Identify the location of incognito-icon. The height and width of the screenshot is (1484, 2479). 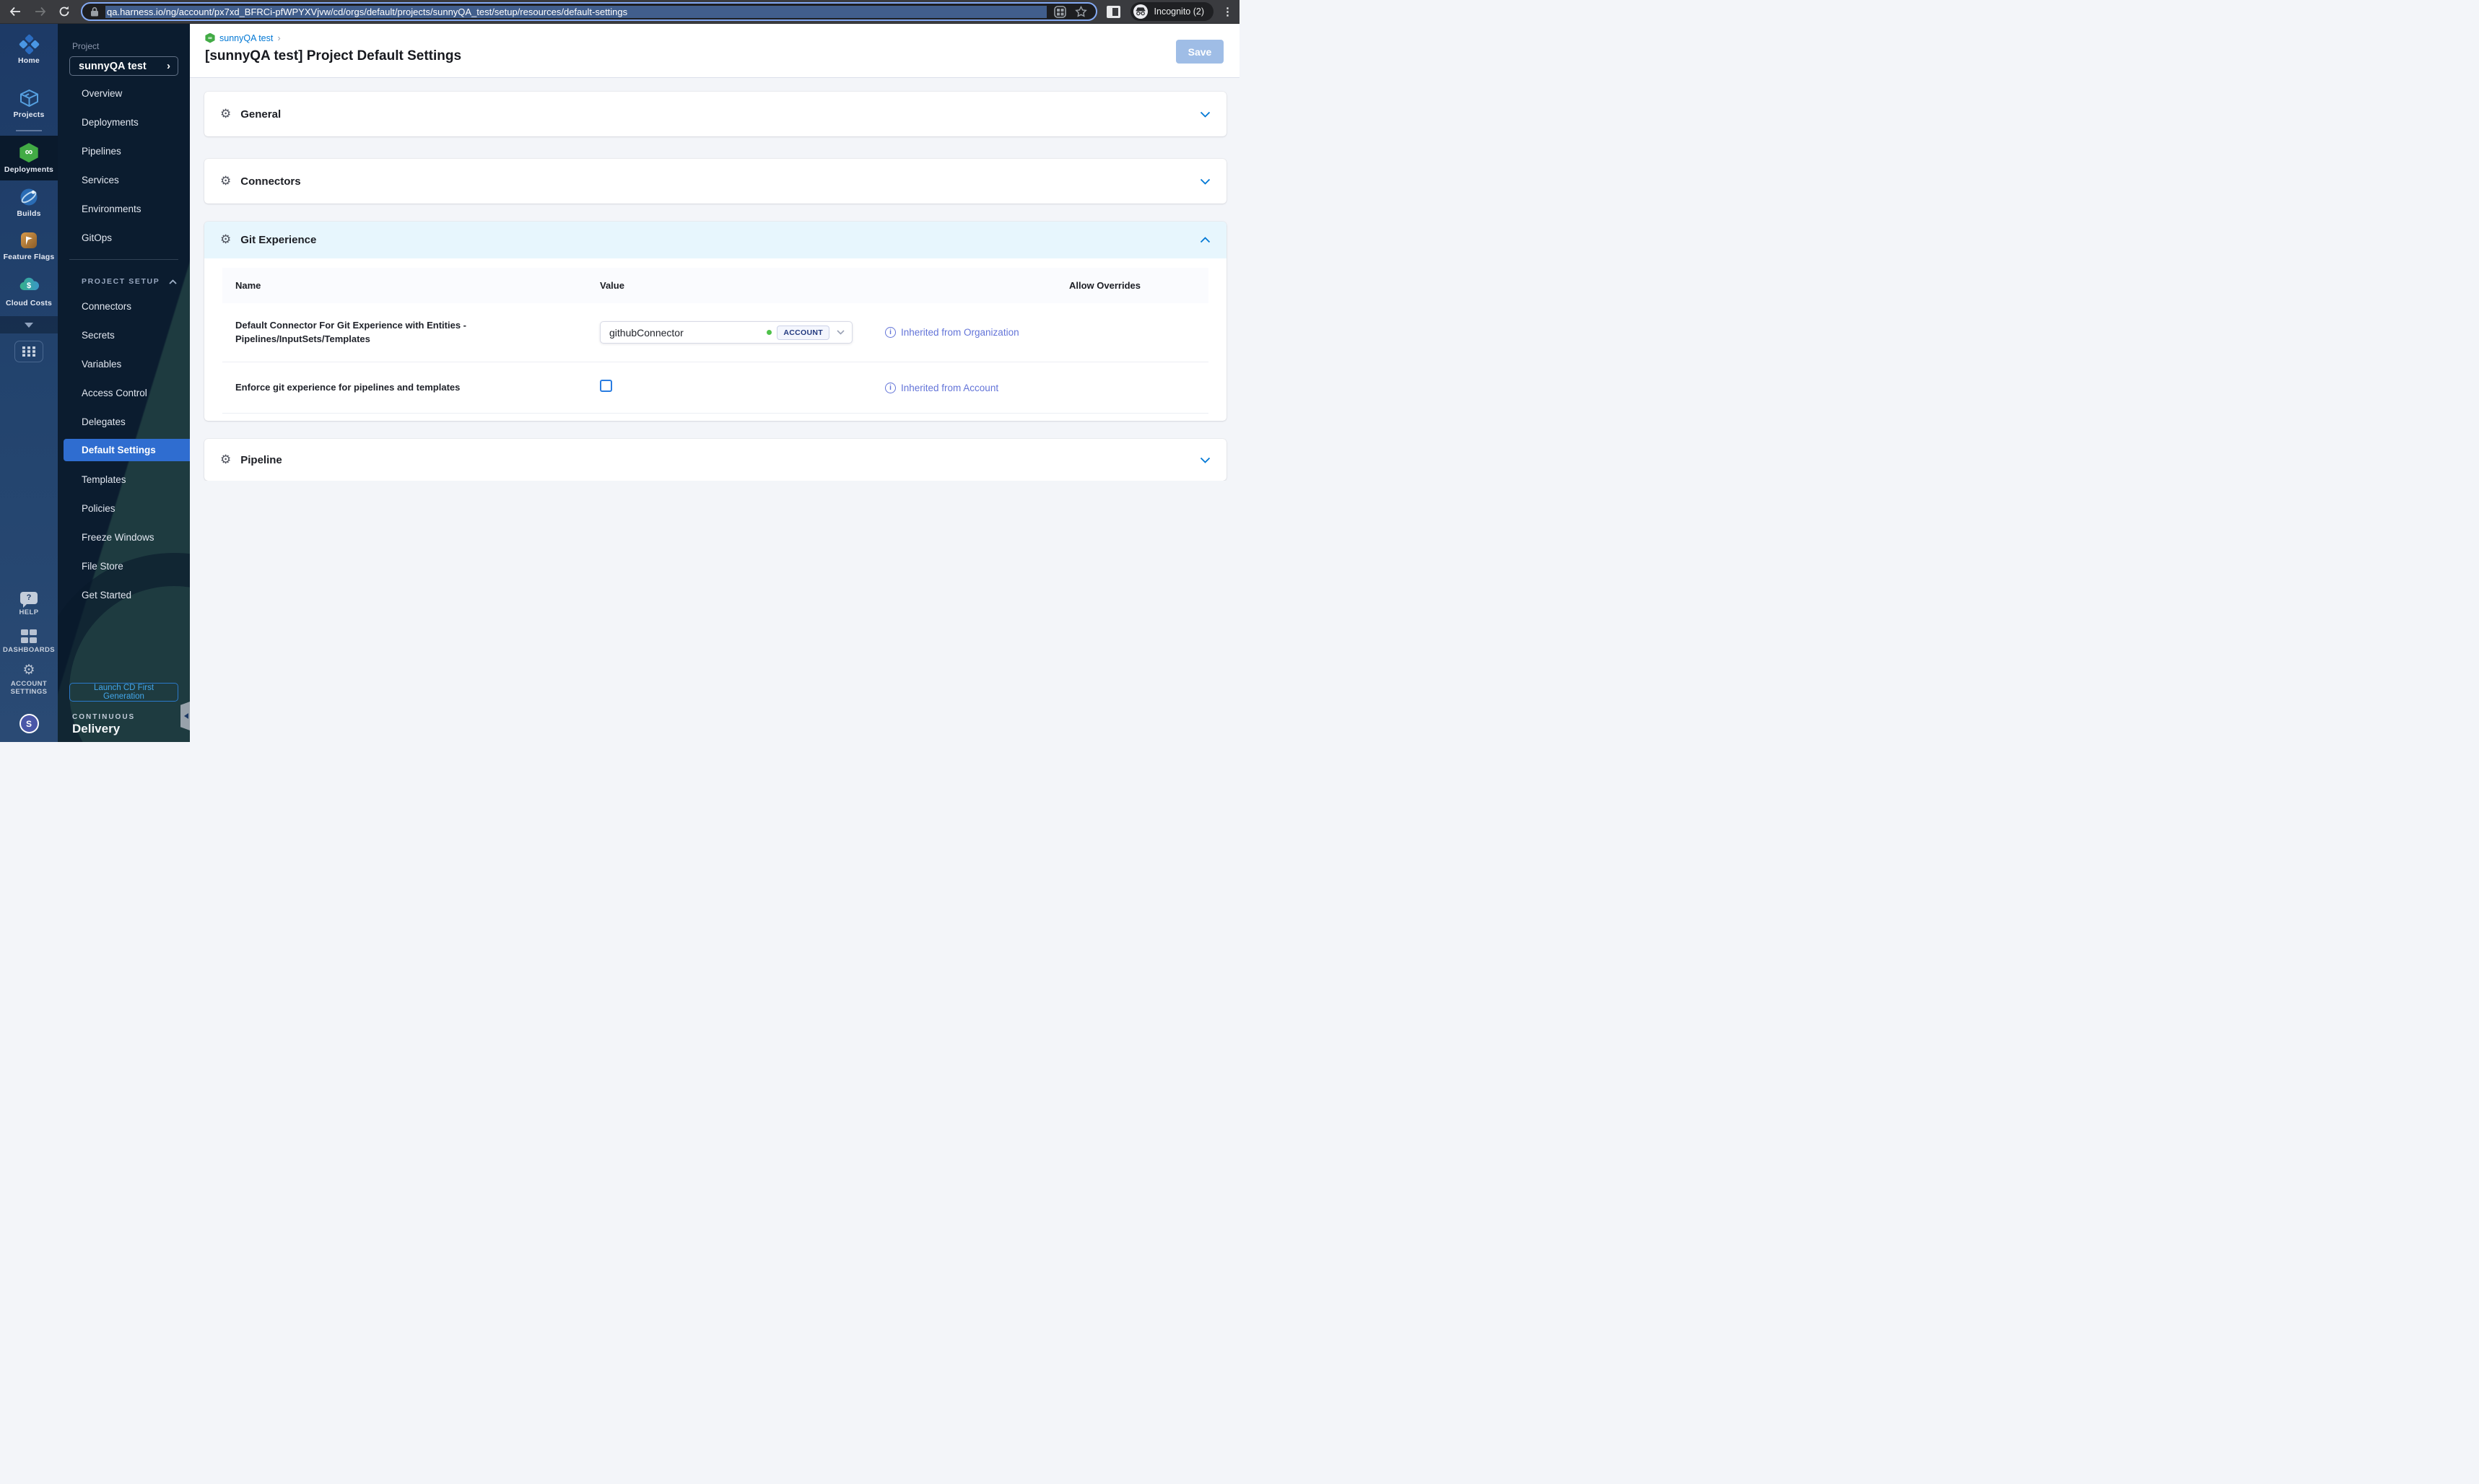
(1140, 11).